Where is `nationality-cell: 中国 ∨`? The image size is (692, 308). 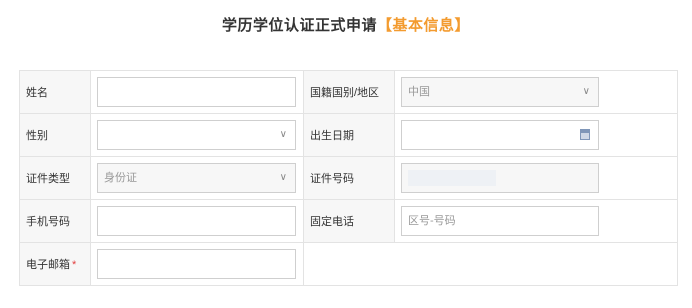
nationality-cell: 中国 ∨ is located at coordinates (536, 92).